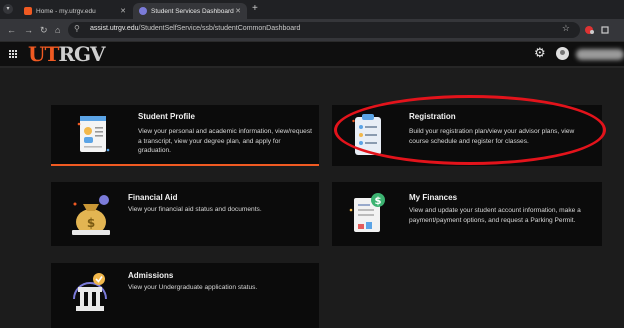 The height and width of the screenshot is (328, 624). Describe the element at coordinates (153, 197) in the screenshot. I see `card-title: Financial Aid` at that location.